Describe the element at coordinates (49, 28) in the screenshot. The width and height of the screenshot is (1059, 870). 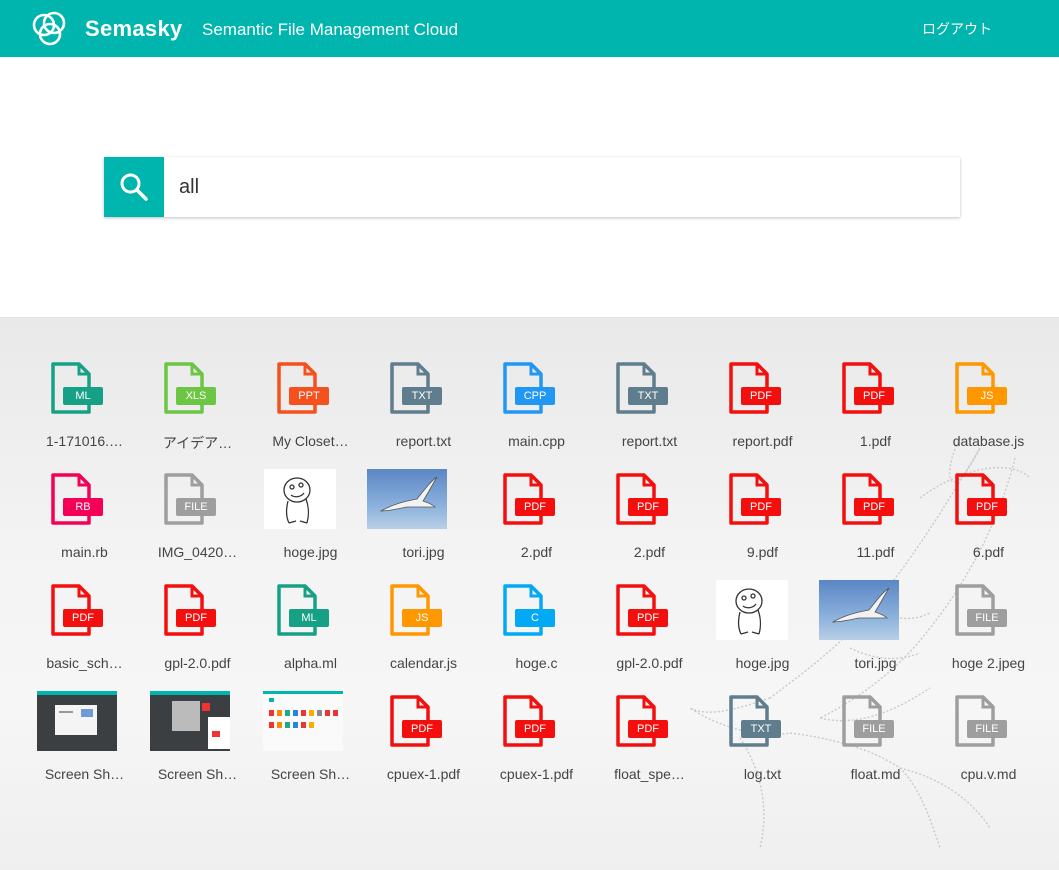
I see `semasky-logo-icon` at that location.